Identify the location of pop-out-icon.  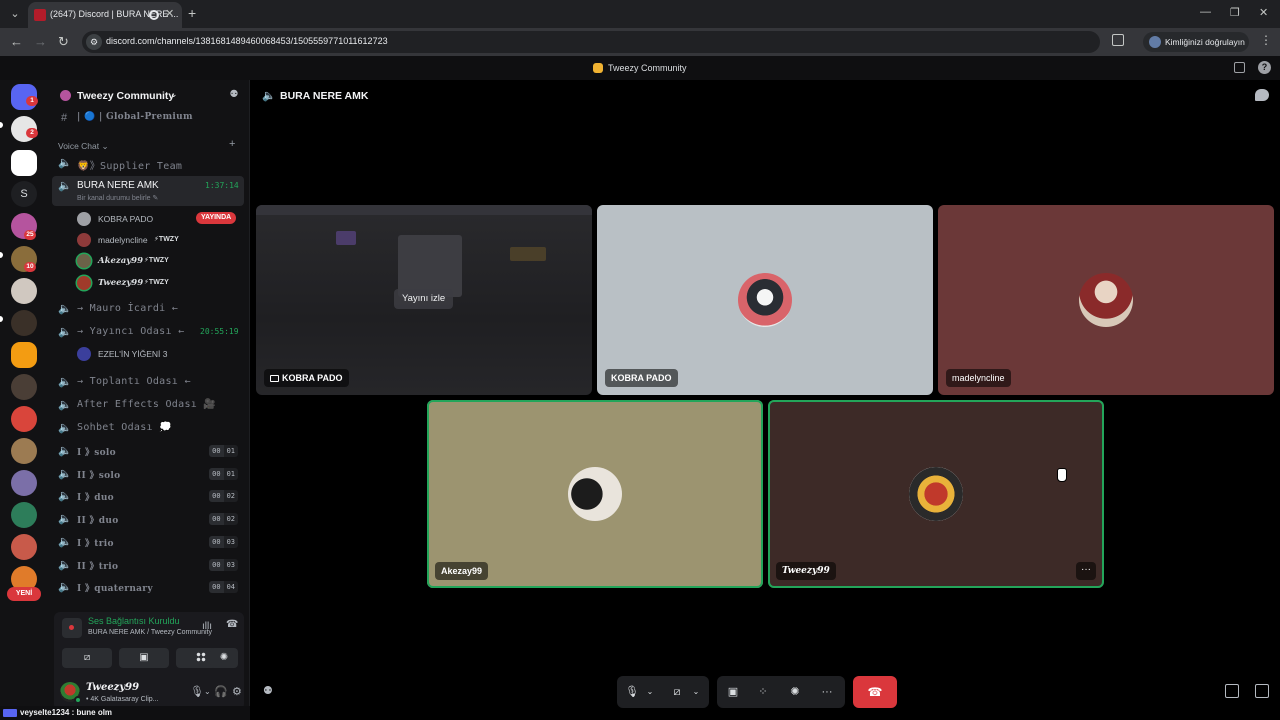
(1232, 691).